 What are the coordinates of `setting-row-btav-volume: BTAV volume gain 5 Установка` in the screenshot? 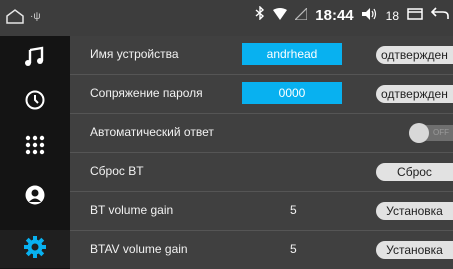 It's located at (261, 250).